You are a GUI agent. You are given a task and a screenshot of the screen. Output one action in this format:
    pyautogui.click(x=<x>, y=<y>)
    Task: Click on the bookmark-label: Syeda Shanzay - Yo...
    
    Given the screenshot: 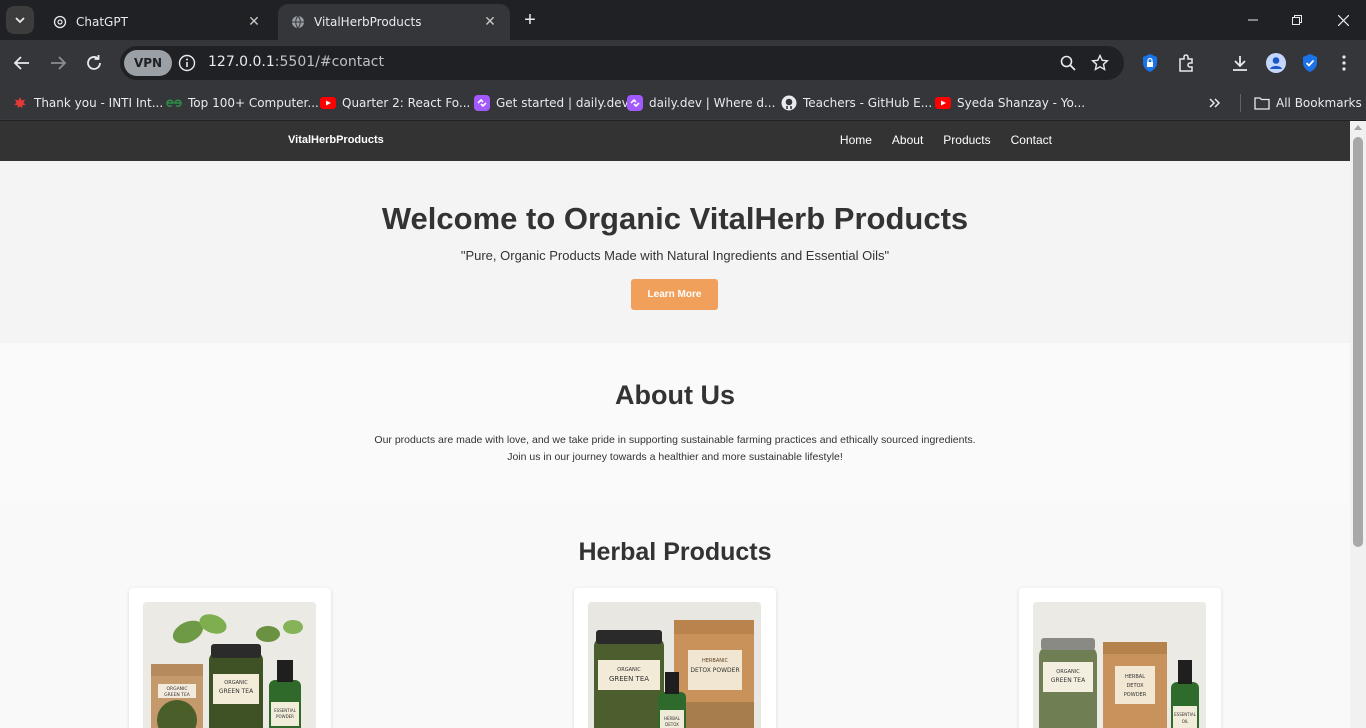 What is the action you would take?
    pyautogui.click(x=1021, y=103)
    